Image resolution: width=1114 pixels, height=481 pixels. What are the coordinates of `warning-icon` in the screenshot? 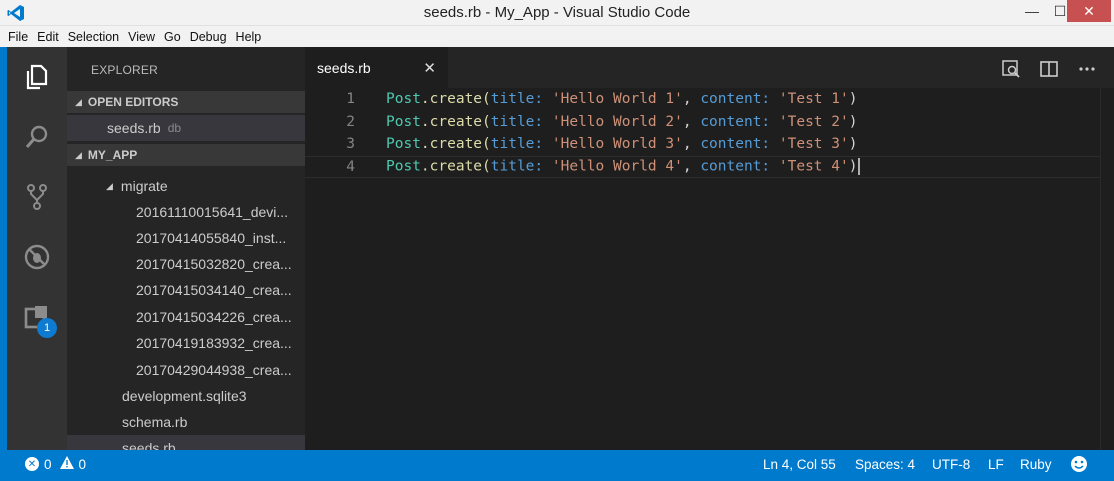 It's located at (66, 464).